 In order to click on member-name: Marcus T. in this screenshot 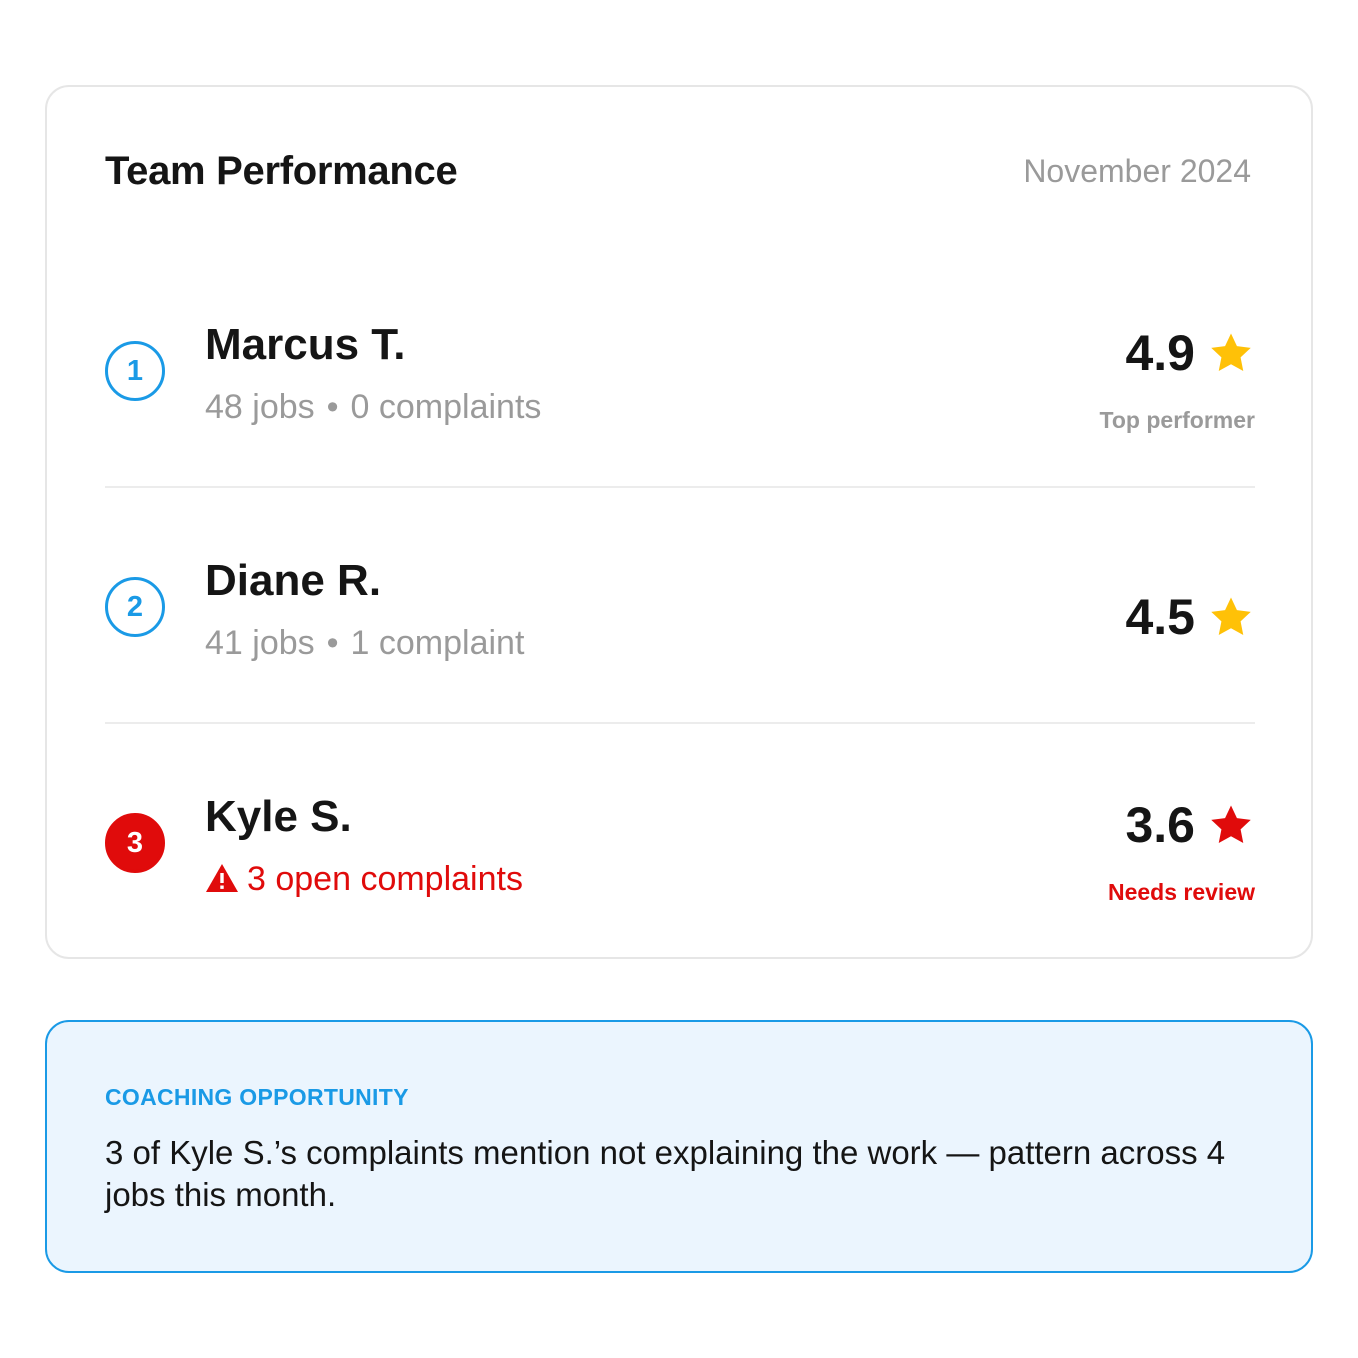, I will do `click(305, 344)`.